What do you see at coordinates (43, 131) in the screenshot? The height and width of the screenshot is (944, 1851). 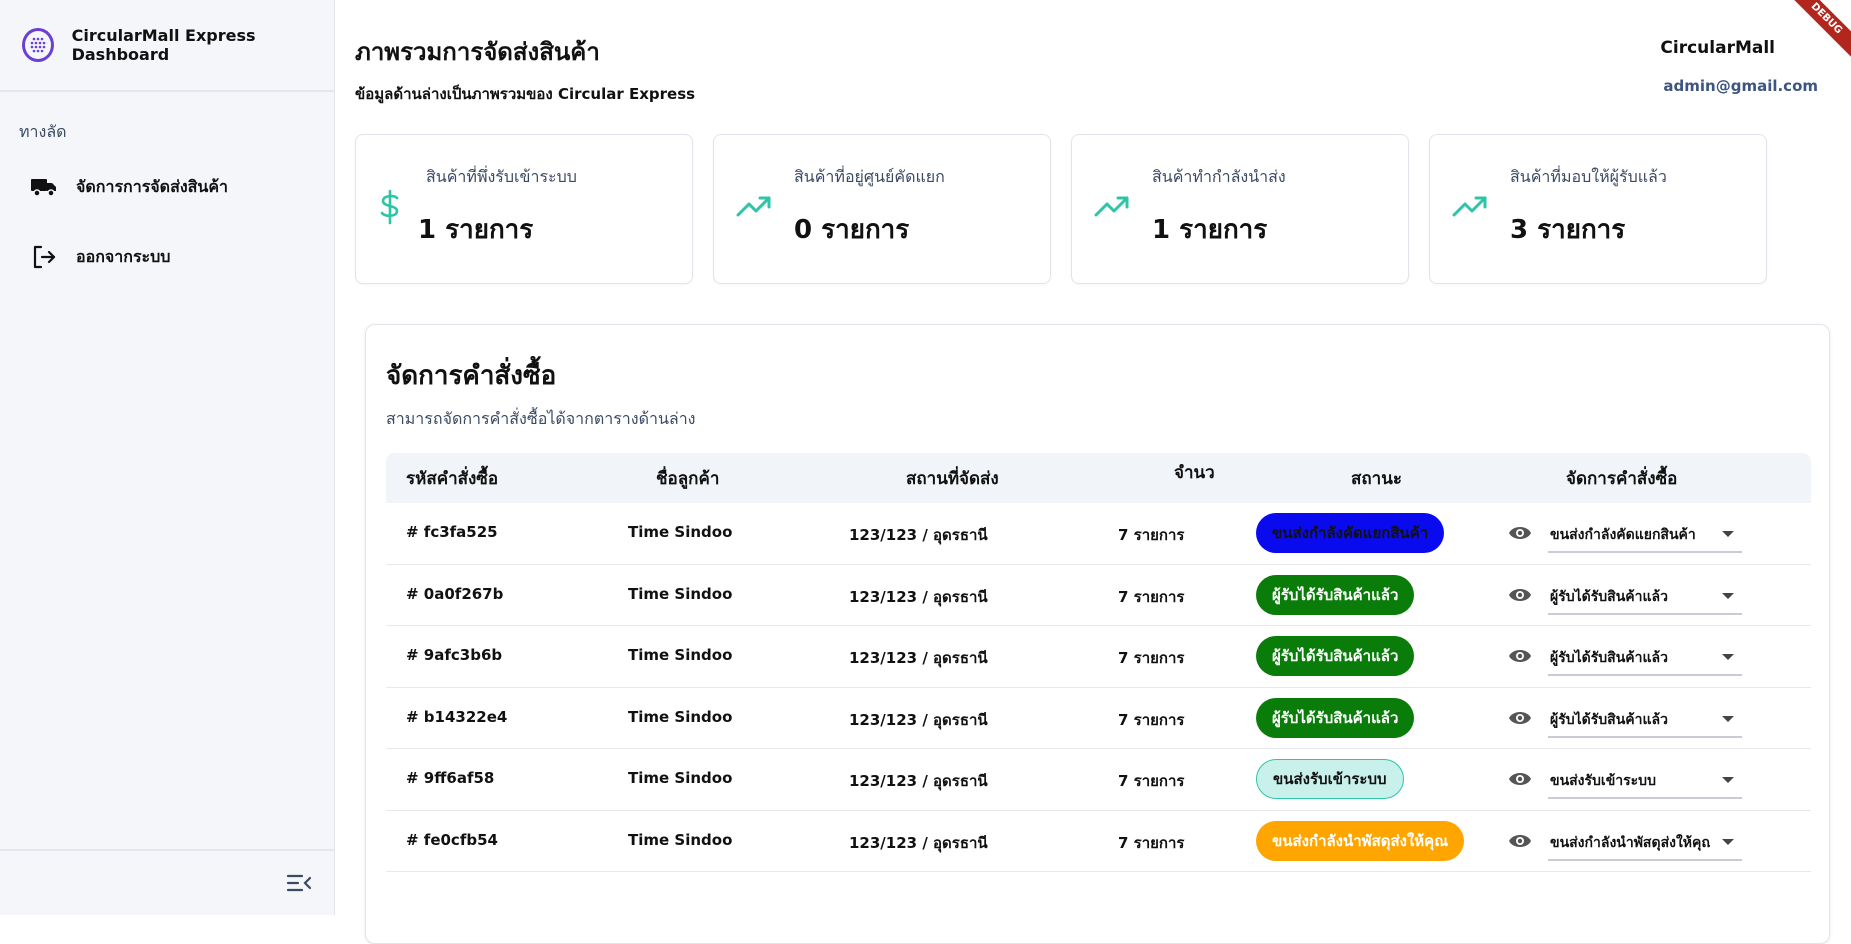 I see `shortcut-section-label: ทางลัด` at bounding box center [43, 131].